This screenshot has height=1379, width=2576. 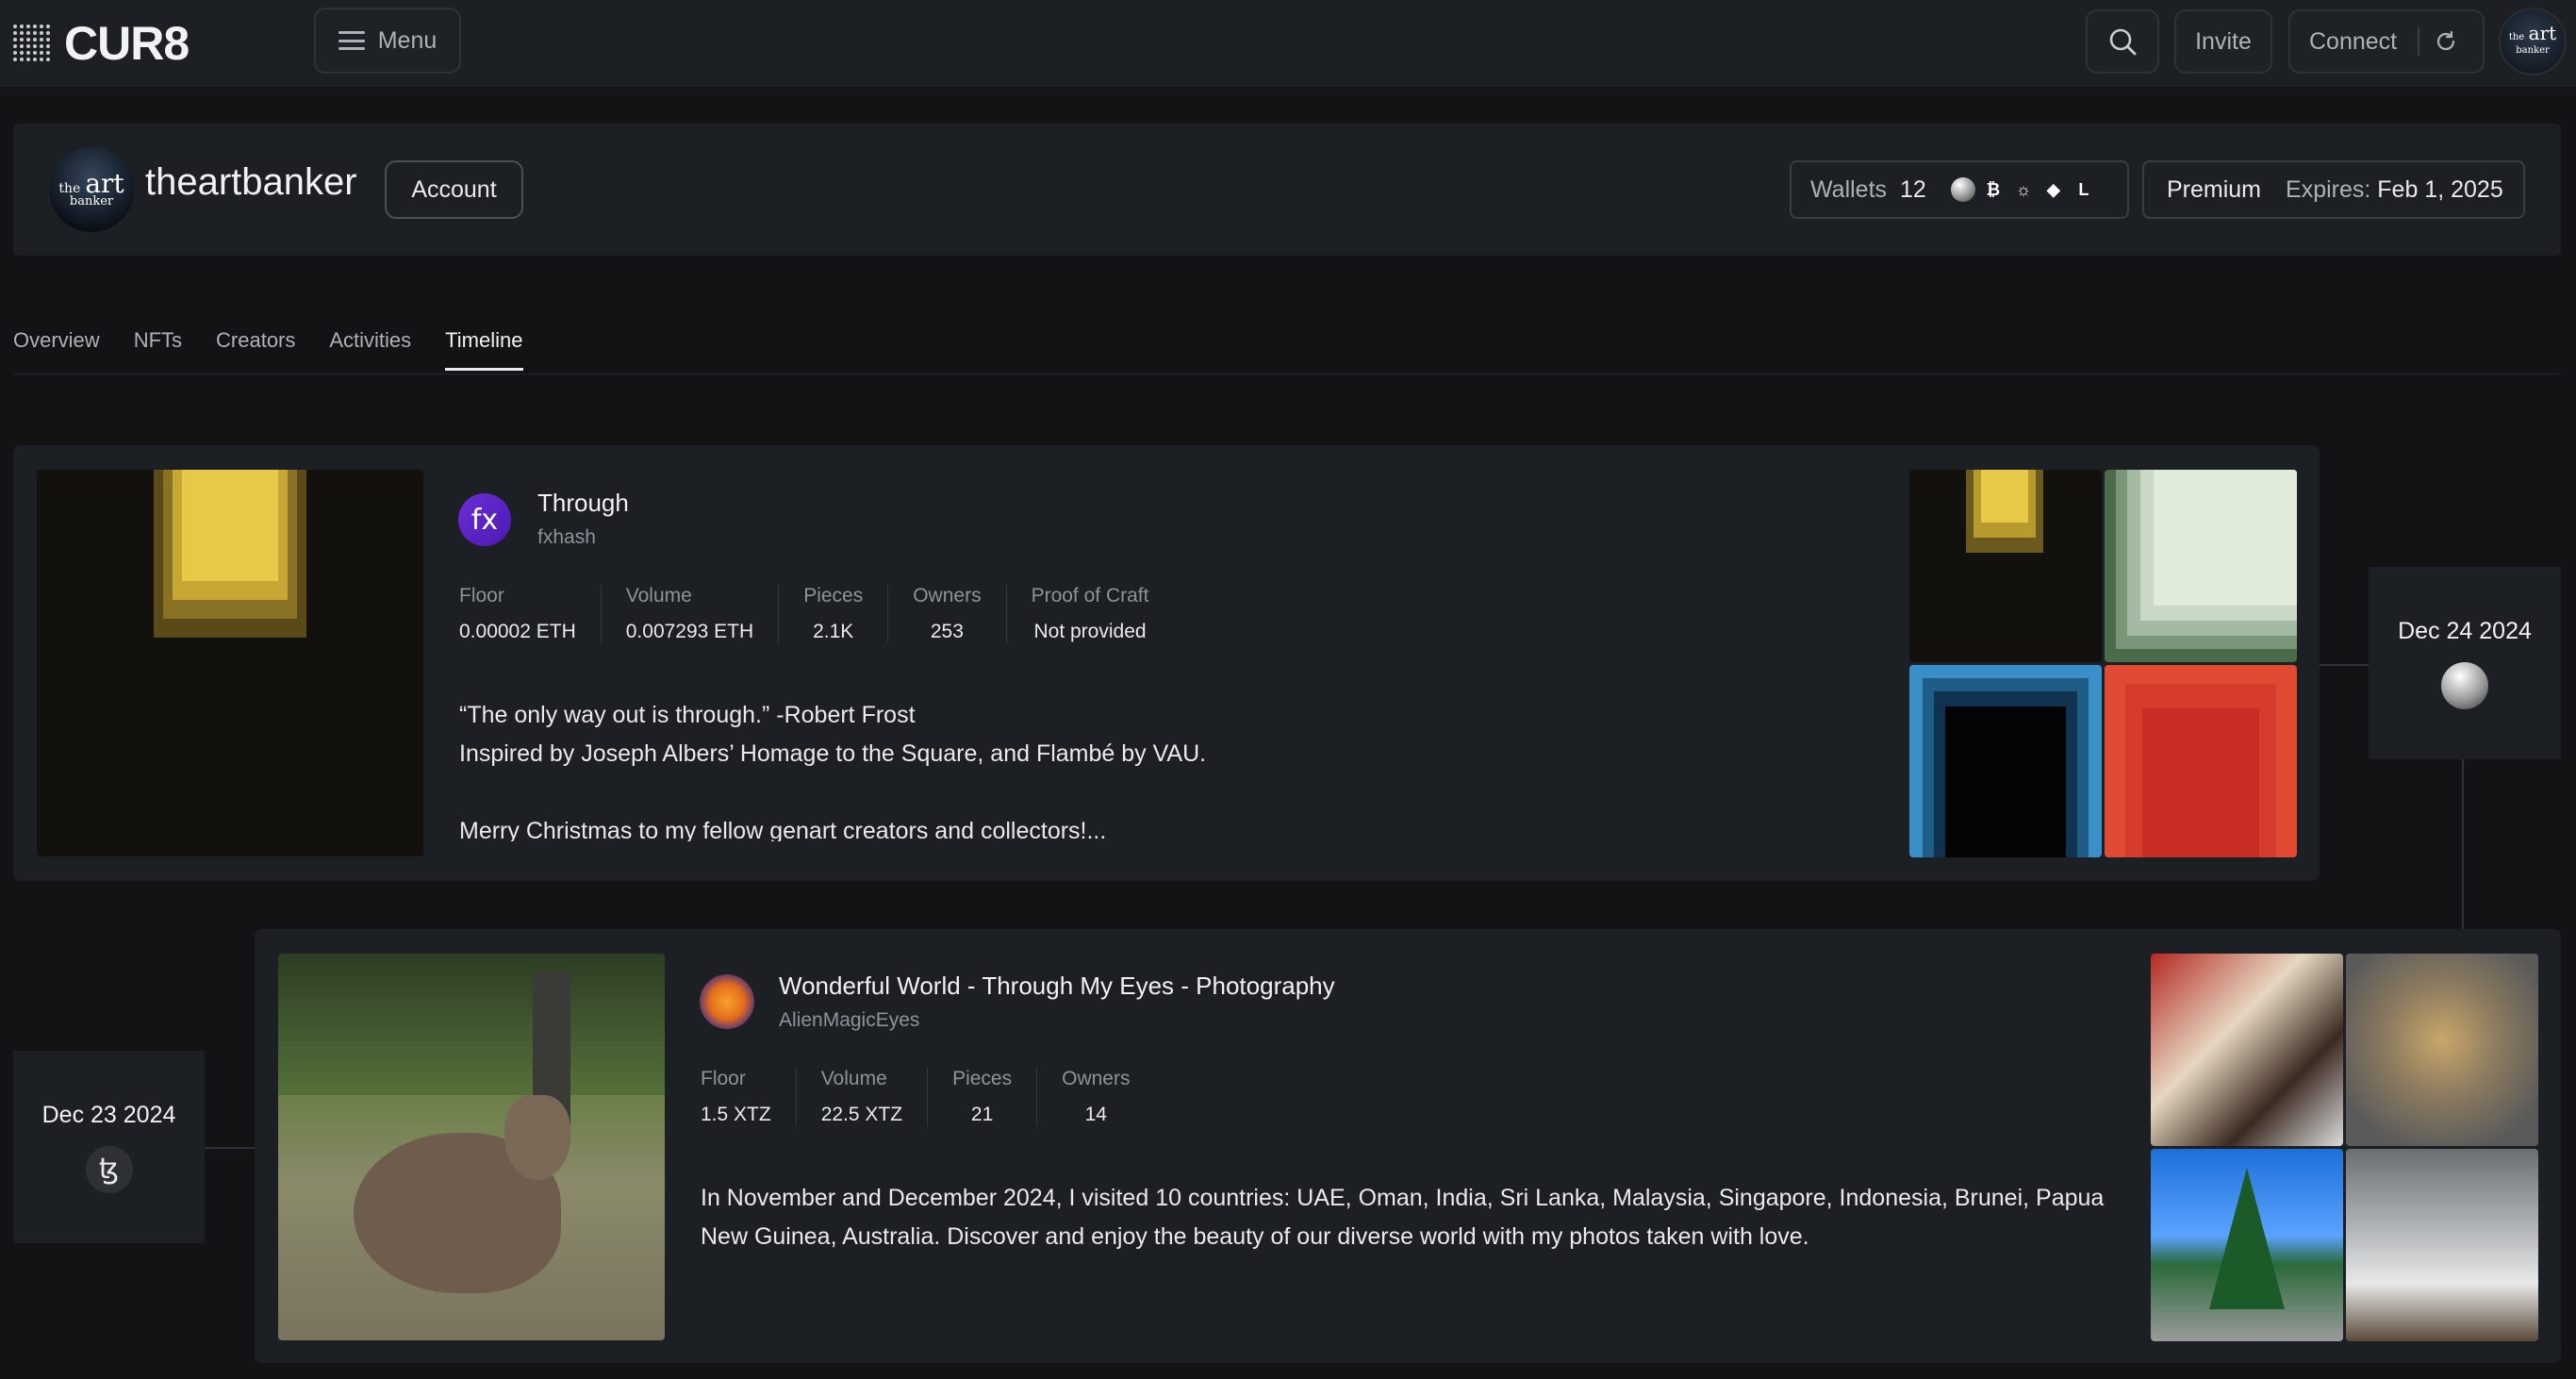 What do you see at coordinates (2083, 189) in the screenshot?
I see `l-chain-icon: L` at bounding box center [2083, 189].